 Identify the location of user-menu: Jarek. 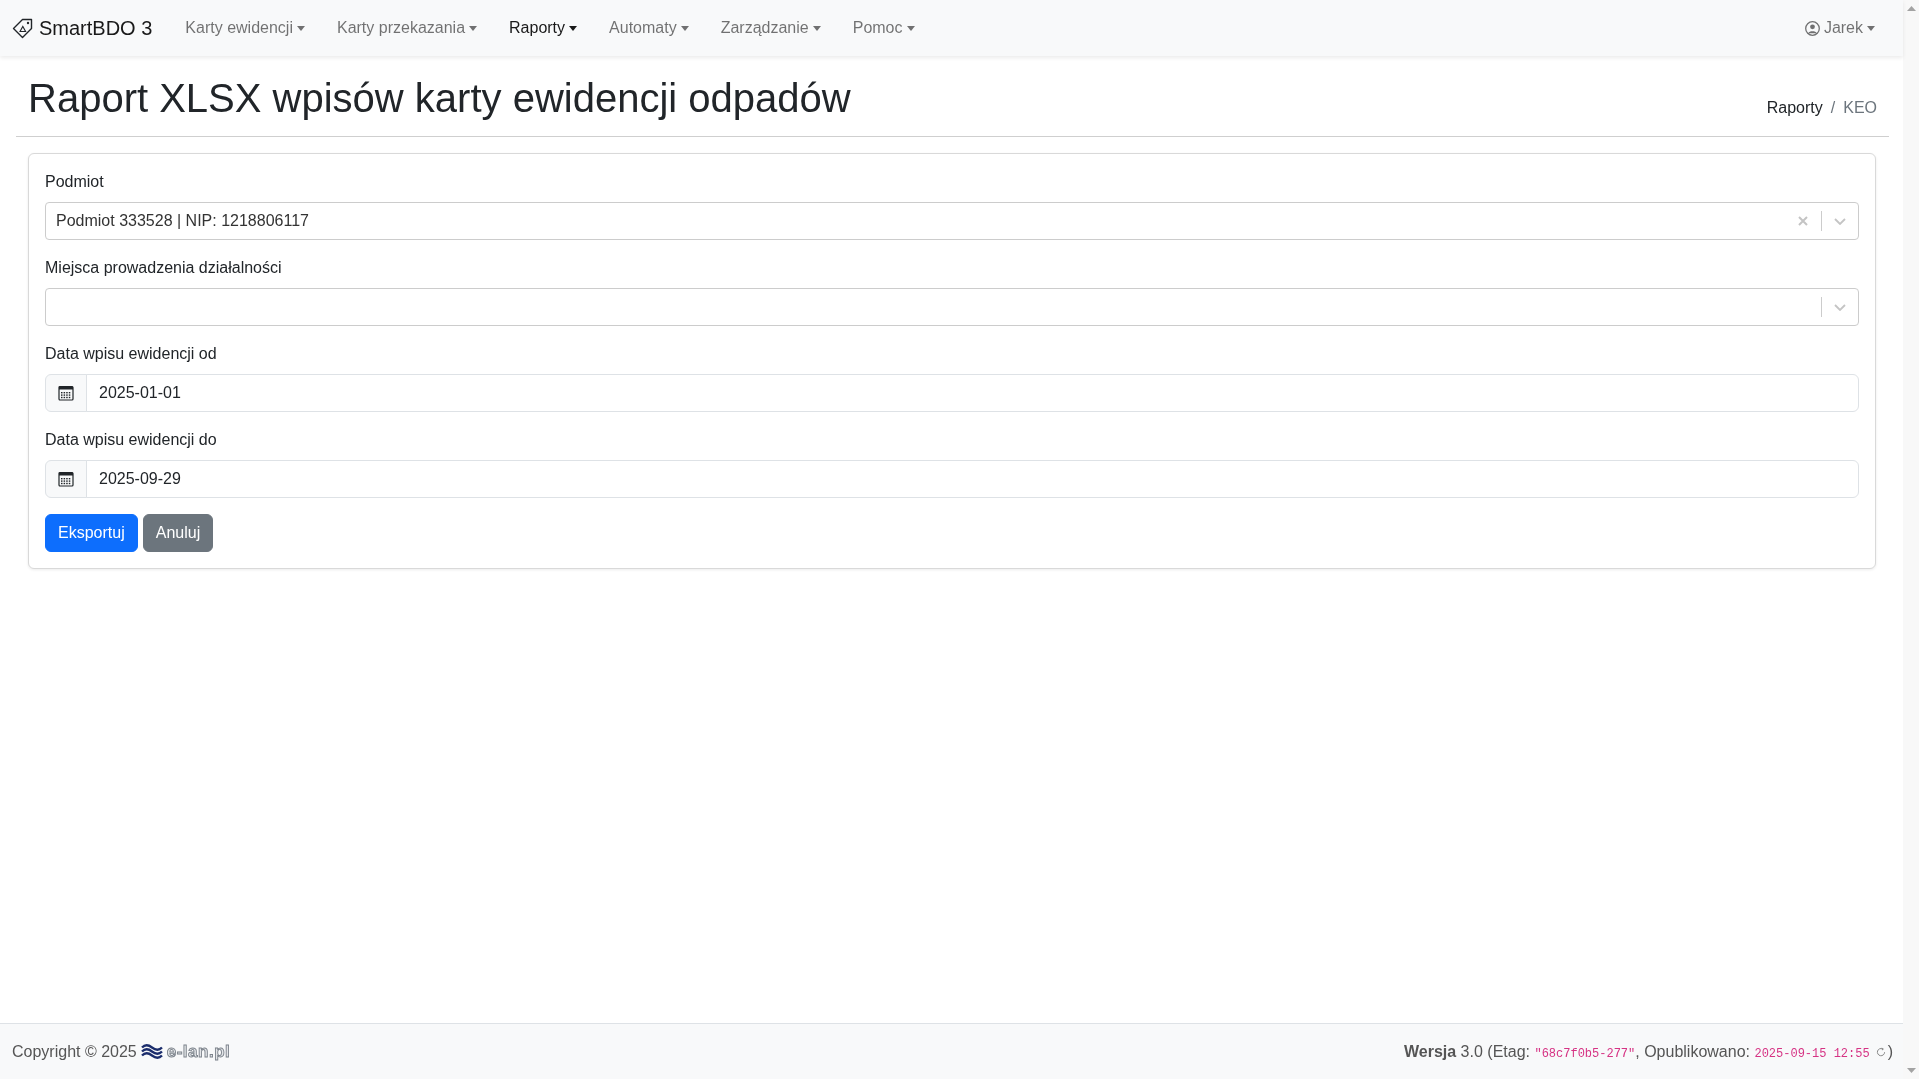
(1839, 28).